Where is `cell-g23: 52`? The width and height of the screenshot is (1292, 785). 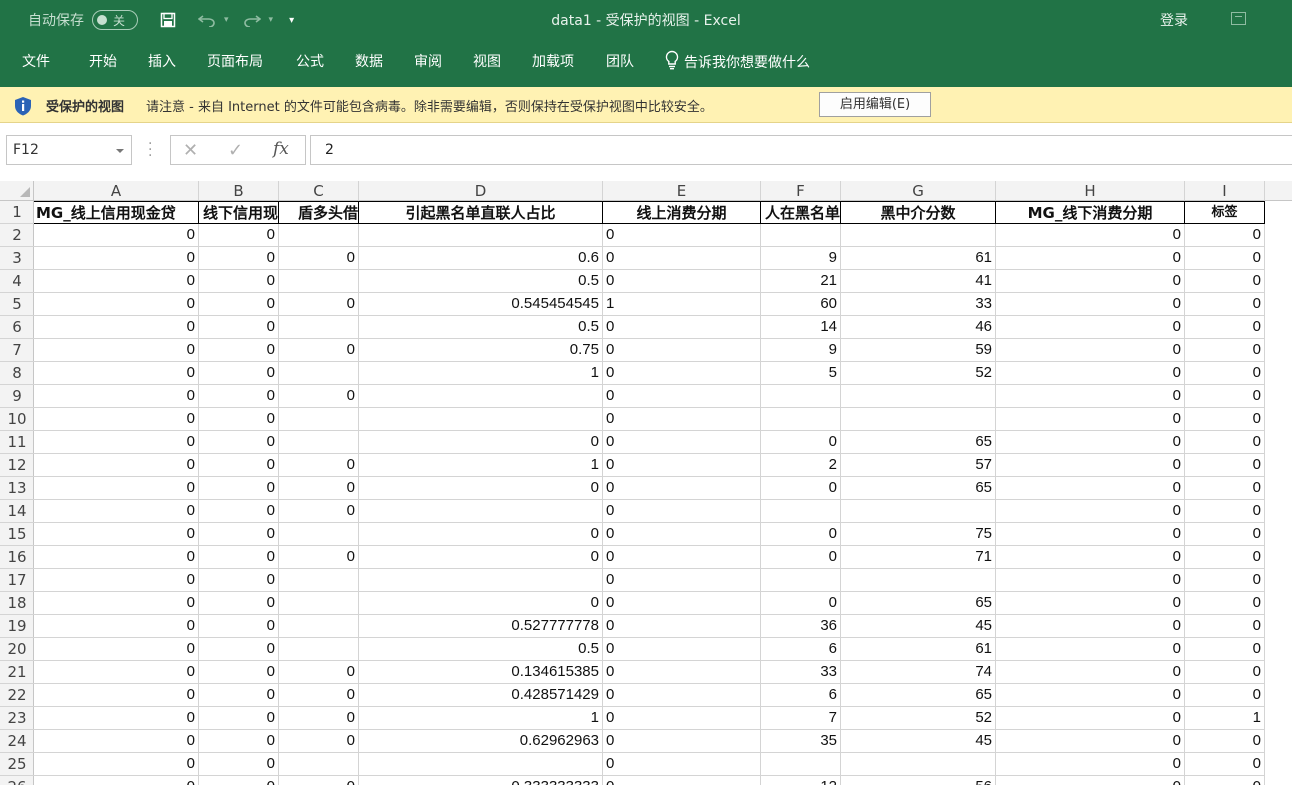 cell-g23: 52 is located at coordinates (918, 718).